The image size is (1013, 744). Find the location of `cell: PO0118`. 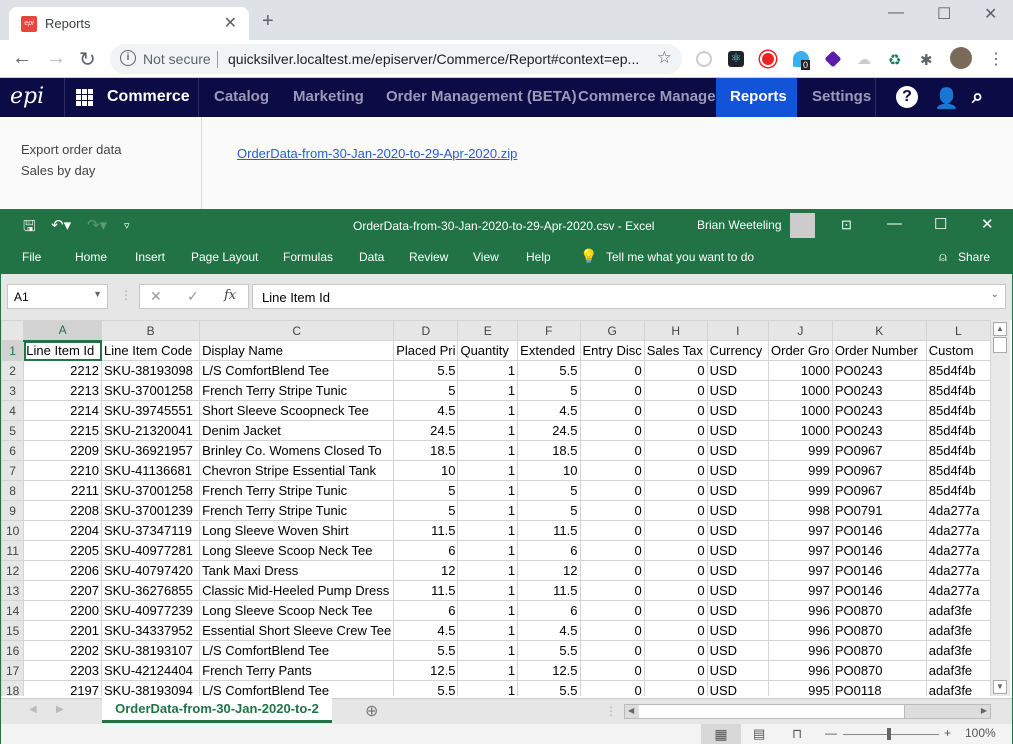

cell: PO0118 is located at coordinates (879, 688).